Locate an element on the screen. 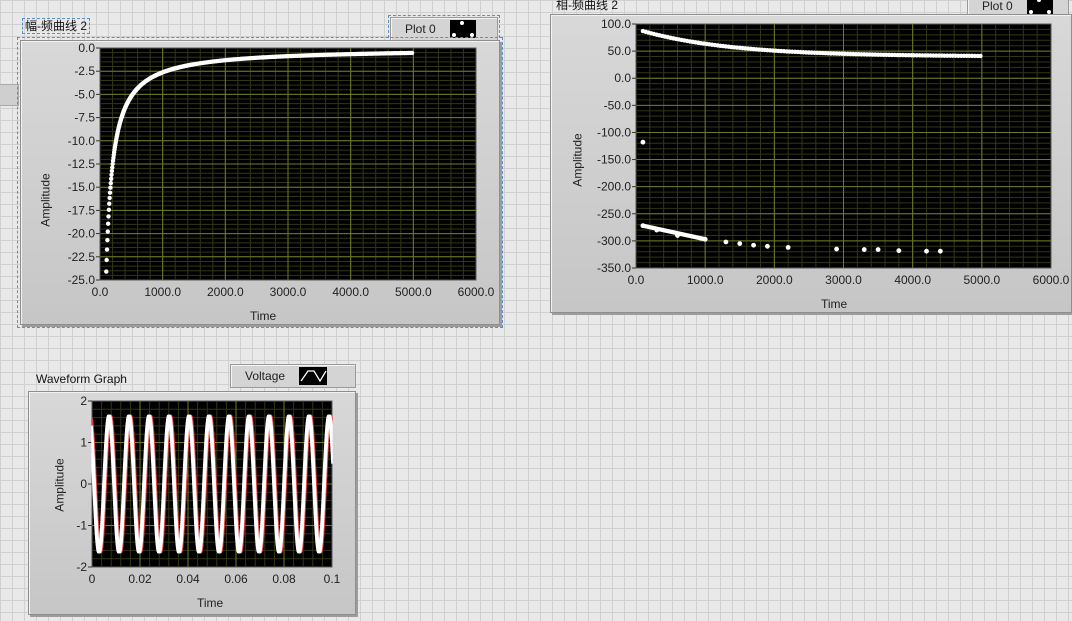  y-tick-label: 0 is located at coordinates (83, 484).